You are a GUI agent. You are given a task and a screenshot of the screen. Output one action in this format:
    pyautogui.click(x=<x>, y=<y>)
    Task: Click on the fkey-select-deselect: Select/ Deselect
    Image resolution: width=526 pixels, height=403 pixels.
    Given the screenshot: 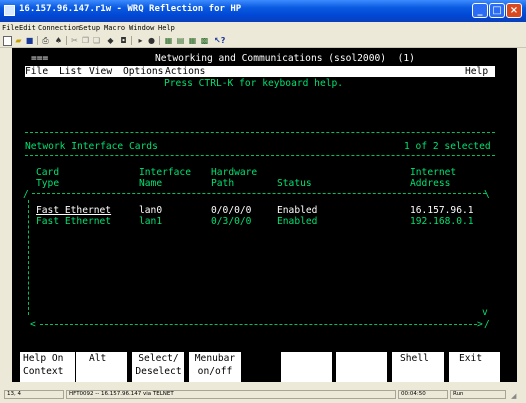 What is the action you would take?
    pyautogui.click(x=158, y=367)
    